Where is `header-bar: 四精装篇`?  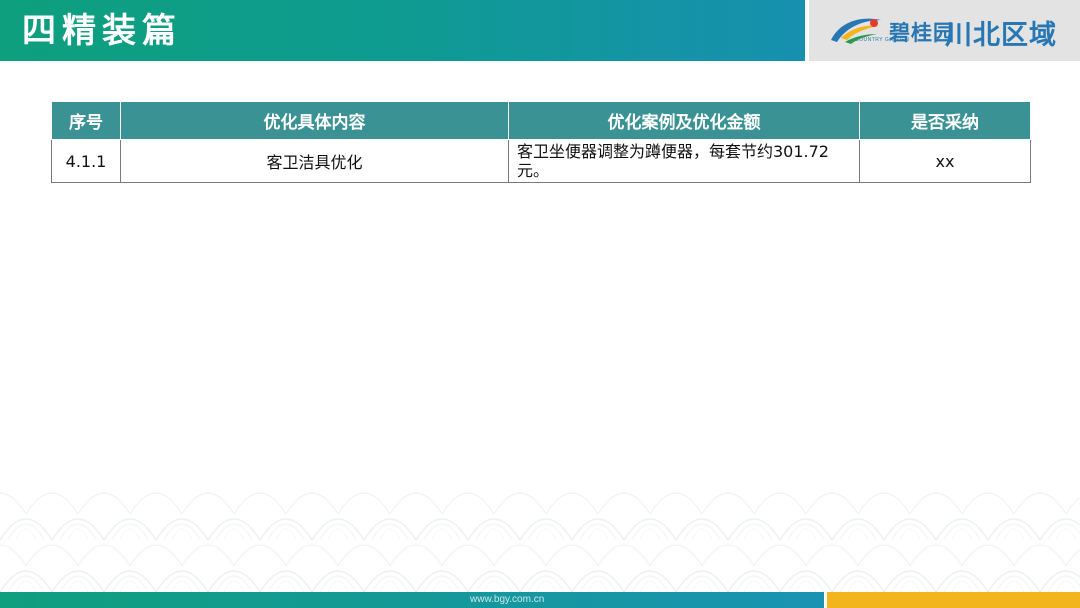
header-bar: 四精装篇 is located at coordinates (402, 30).